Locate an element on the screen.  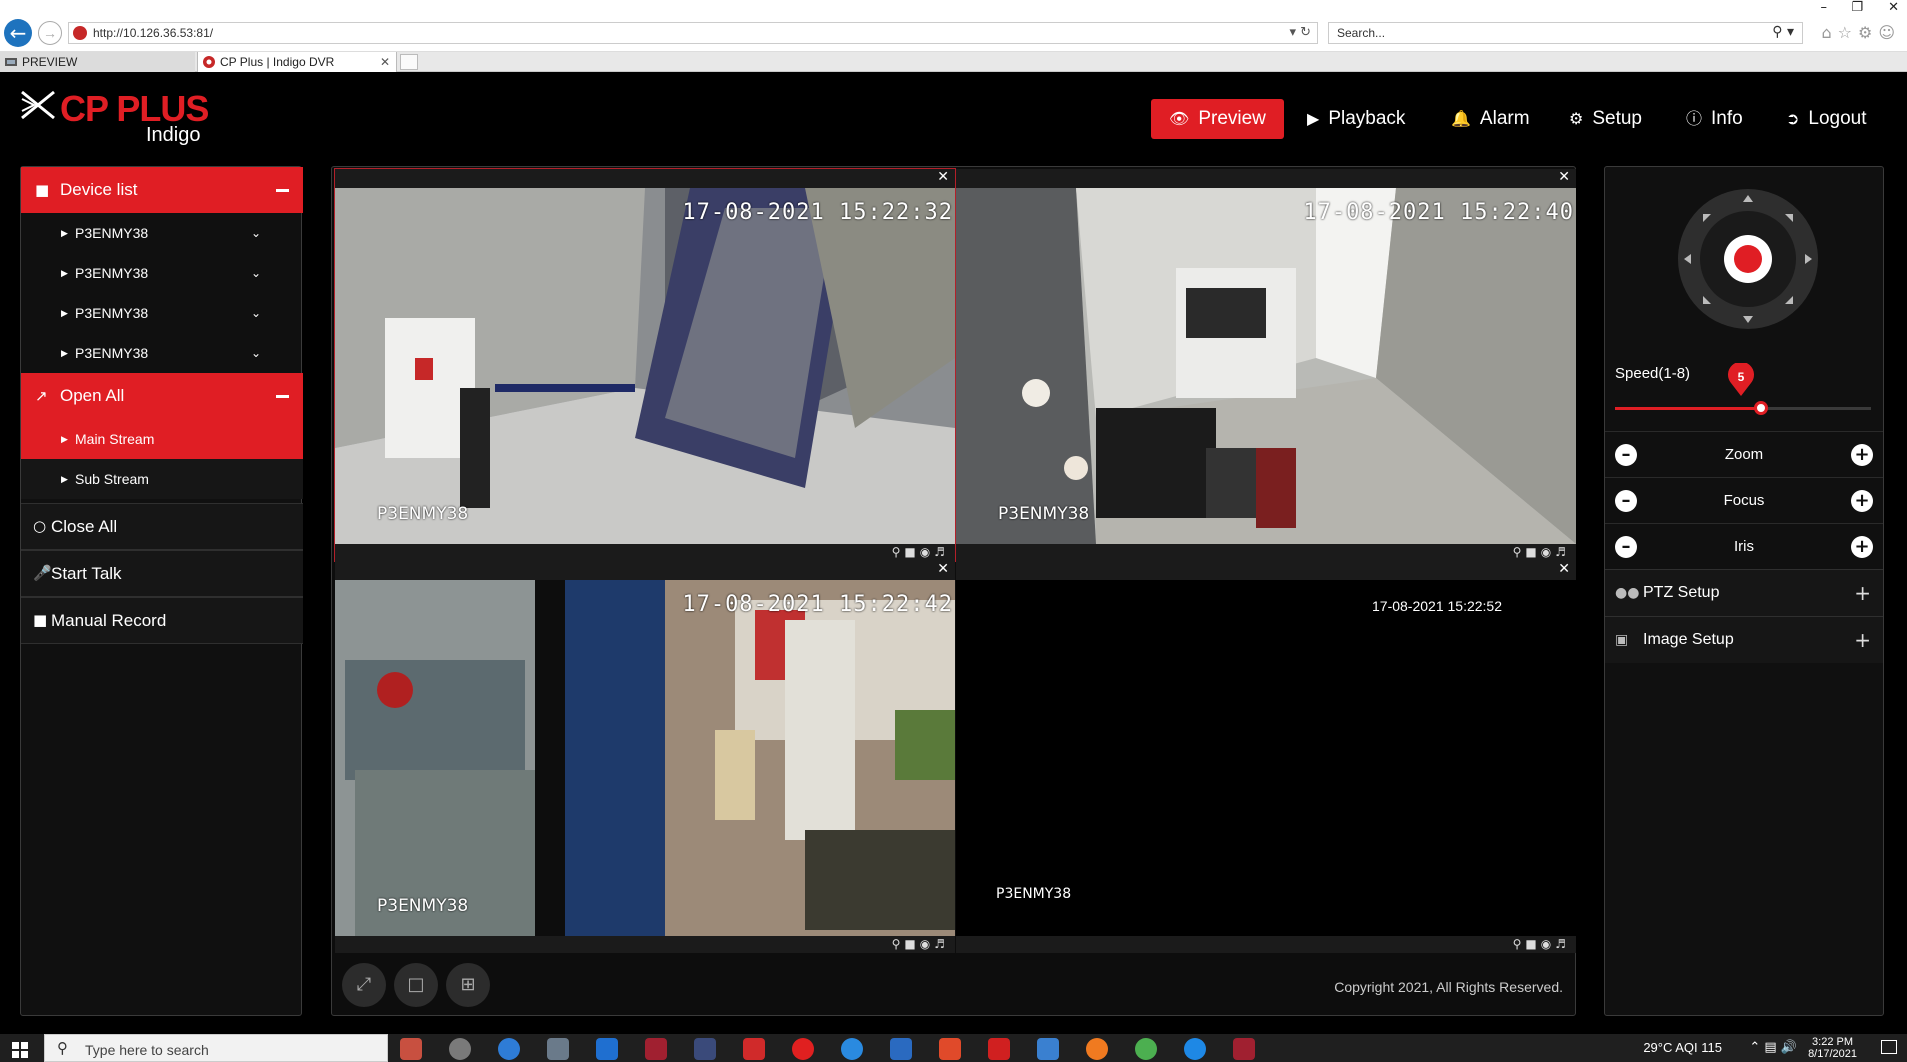
zoom-out-button: – is located at coordinates (1626, 455).